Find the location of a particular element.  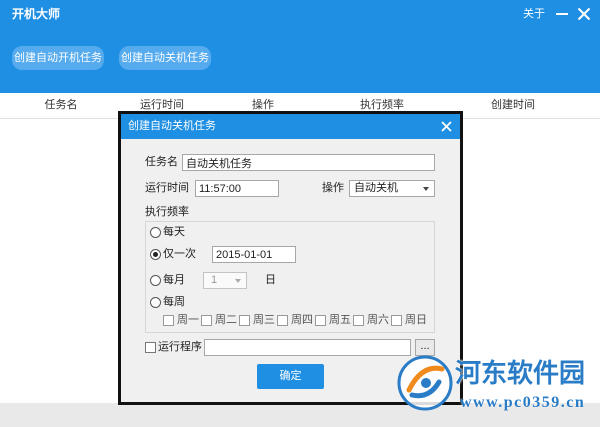

dialog-title: 创建自动关机任务 is located at coordinates (172, 126).